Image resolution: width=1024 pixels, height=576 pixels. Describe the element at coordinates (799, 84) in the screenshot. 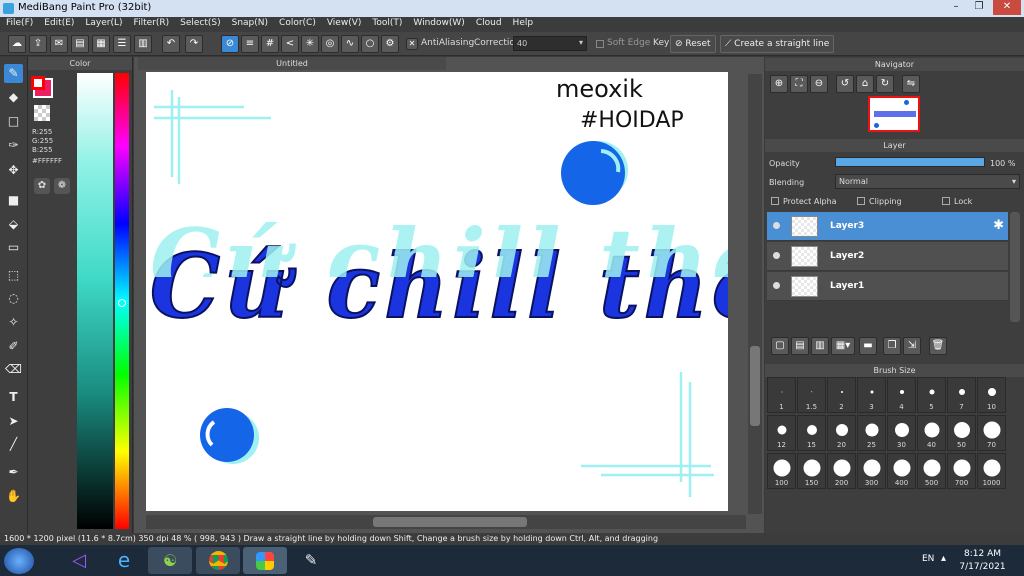

I see `fit-icon: ⛶` at that location.